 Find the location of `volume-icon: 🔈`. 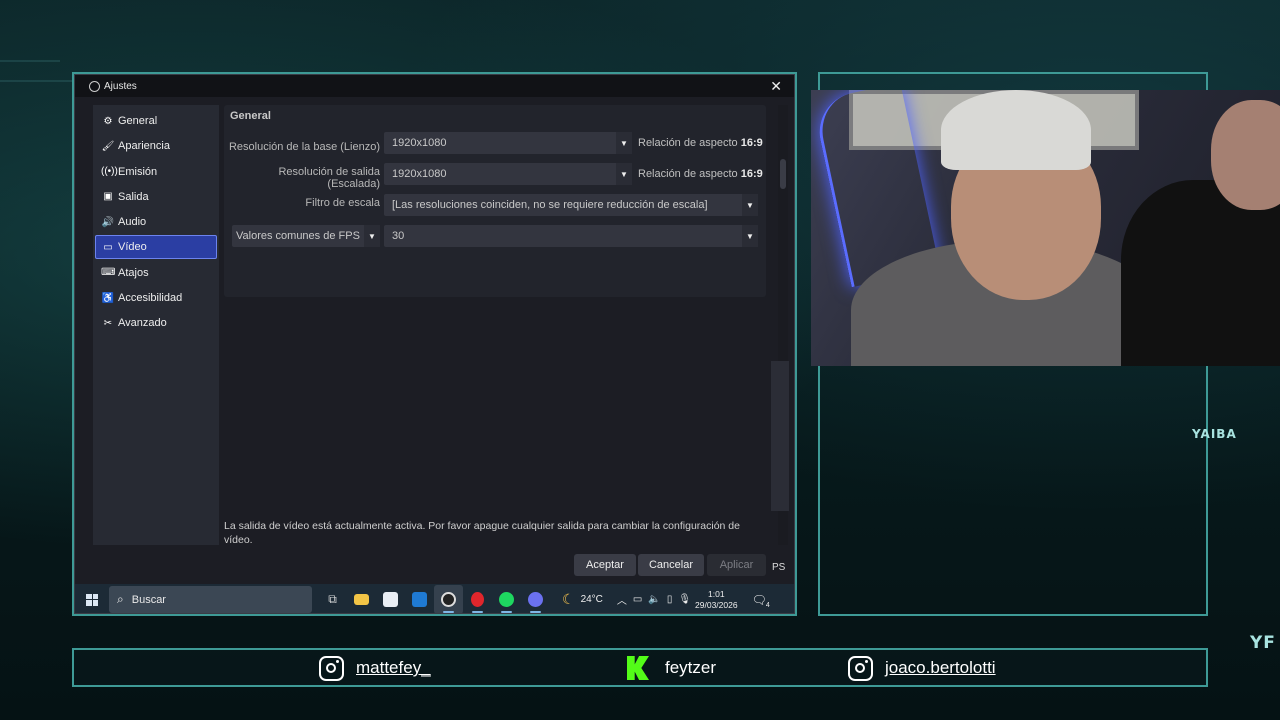

volume-icon: 🔈 is located at coordinates (654, 599).